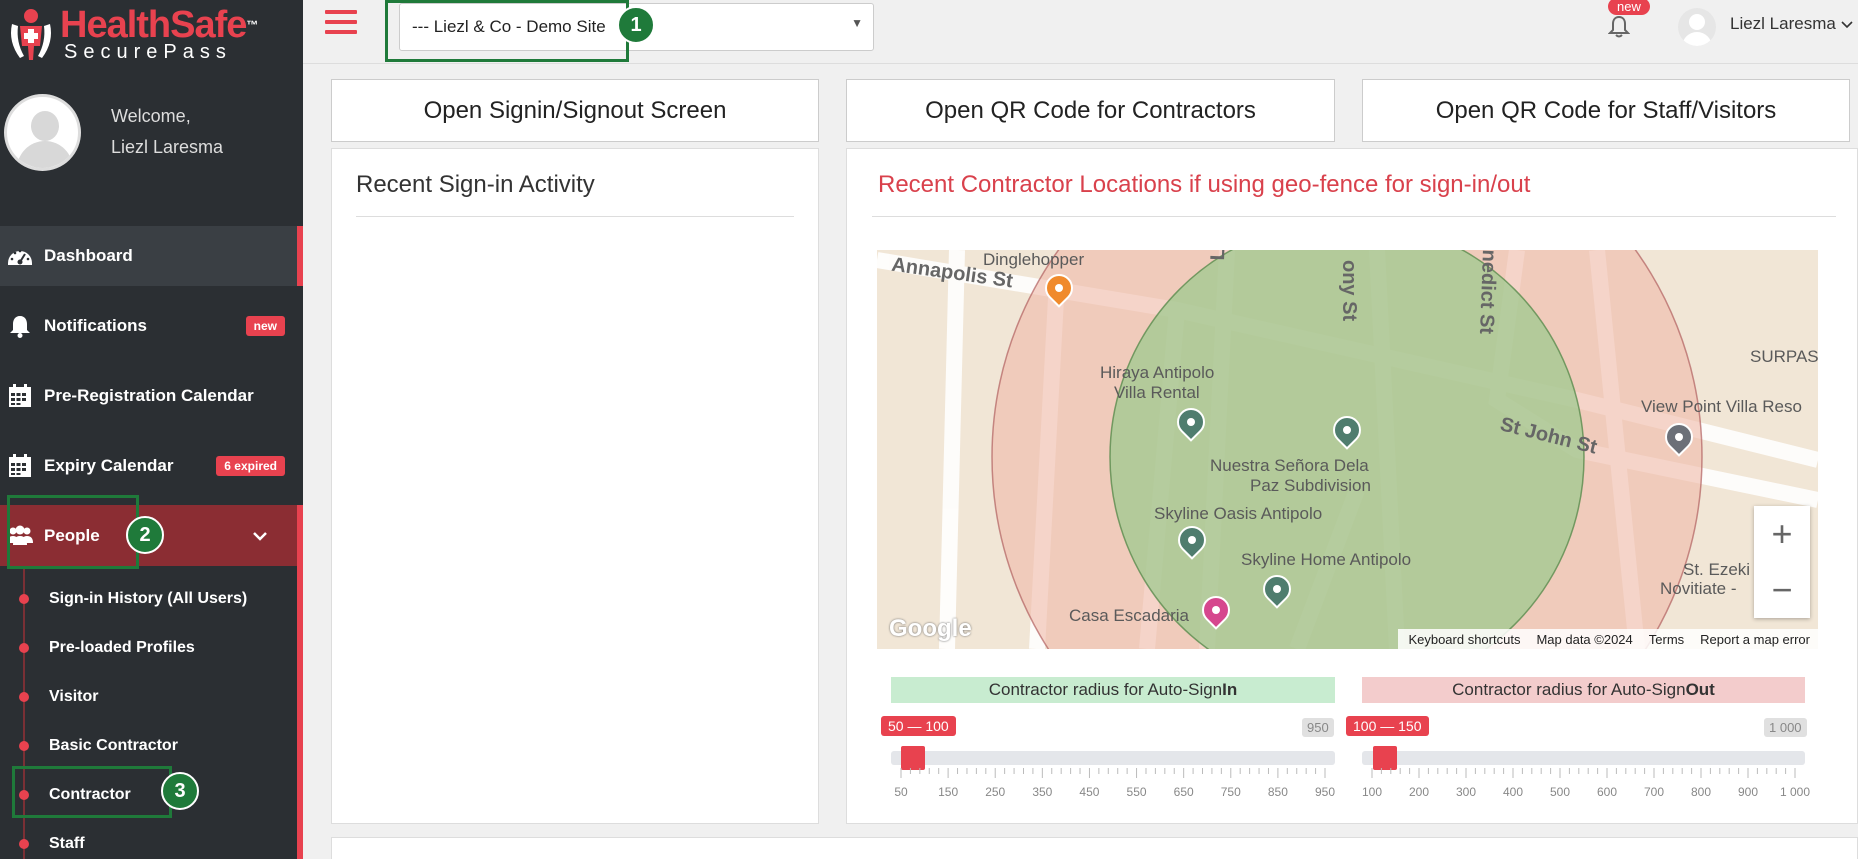  What do you see at coordinates (1289, 465) in the screenshot?
I see `map-place-label: Nuestra Señora Dela` at bounding box center [1289, 465].